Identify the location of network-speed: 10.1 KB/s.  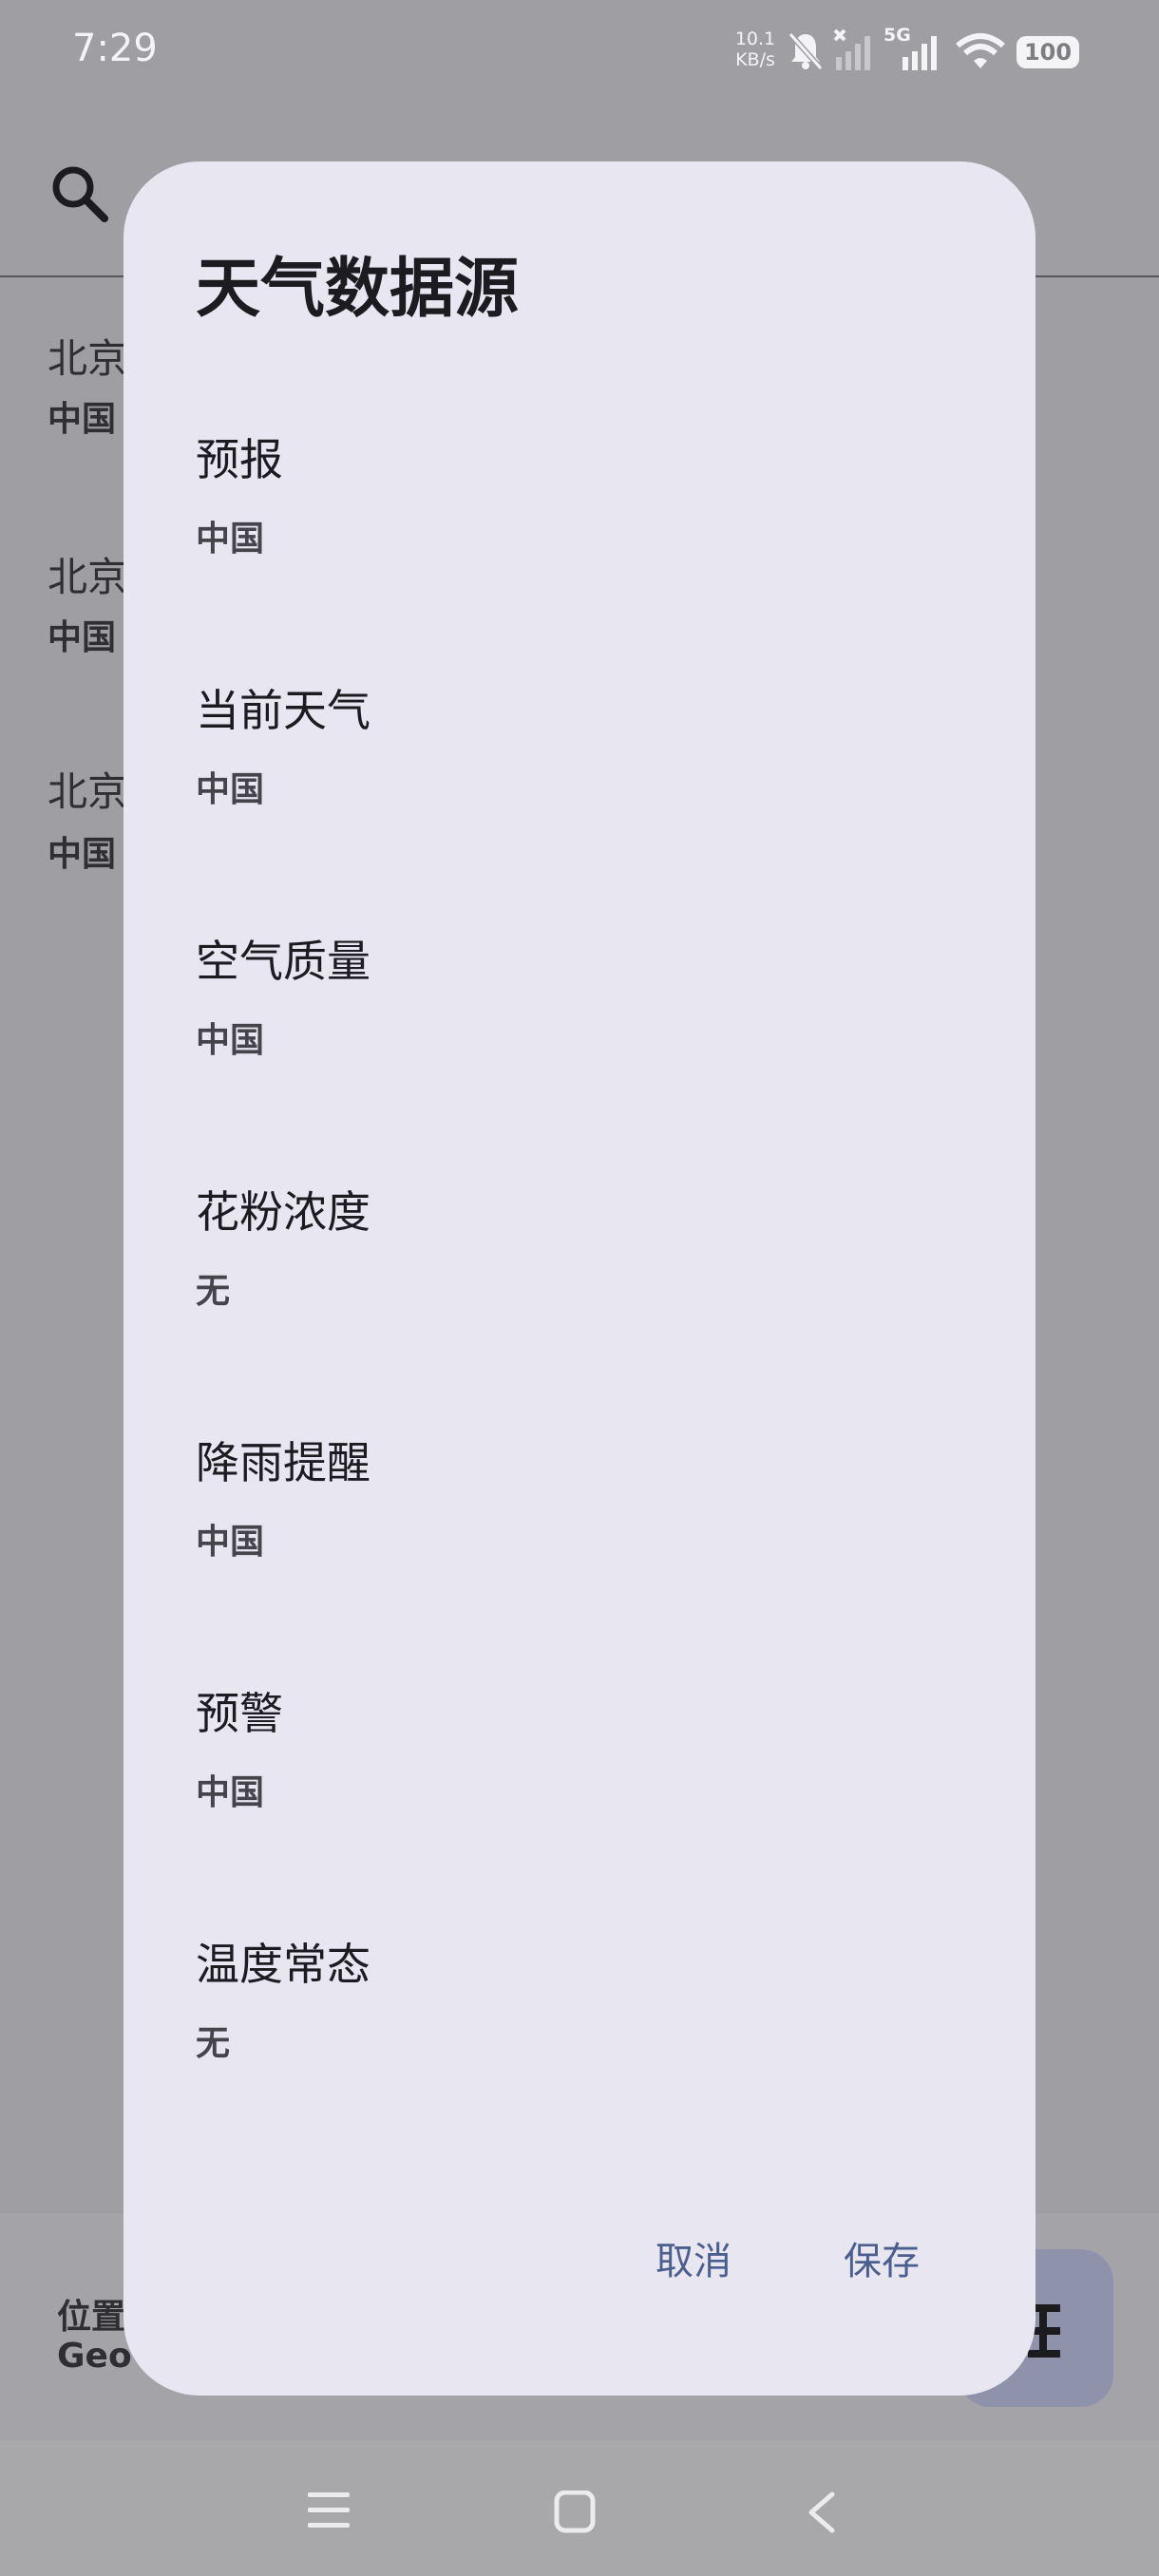
(755, 49).